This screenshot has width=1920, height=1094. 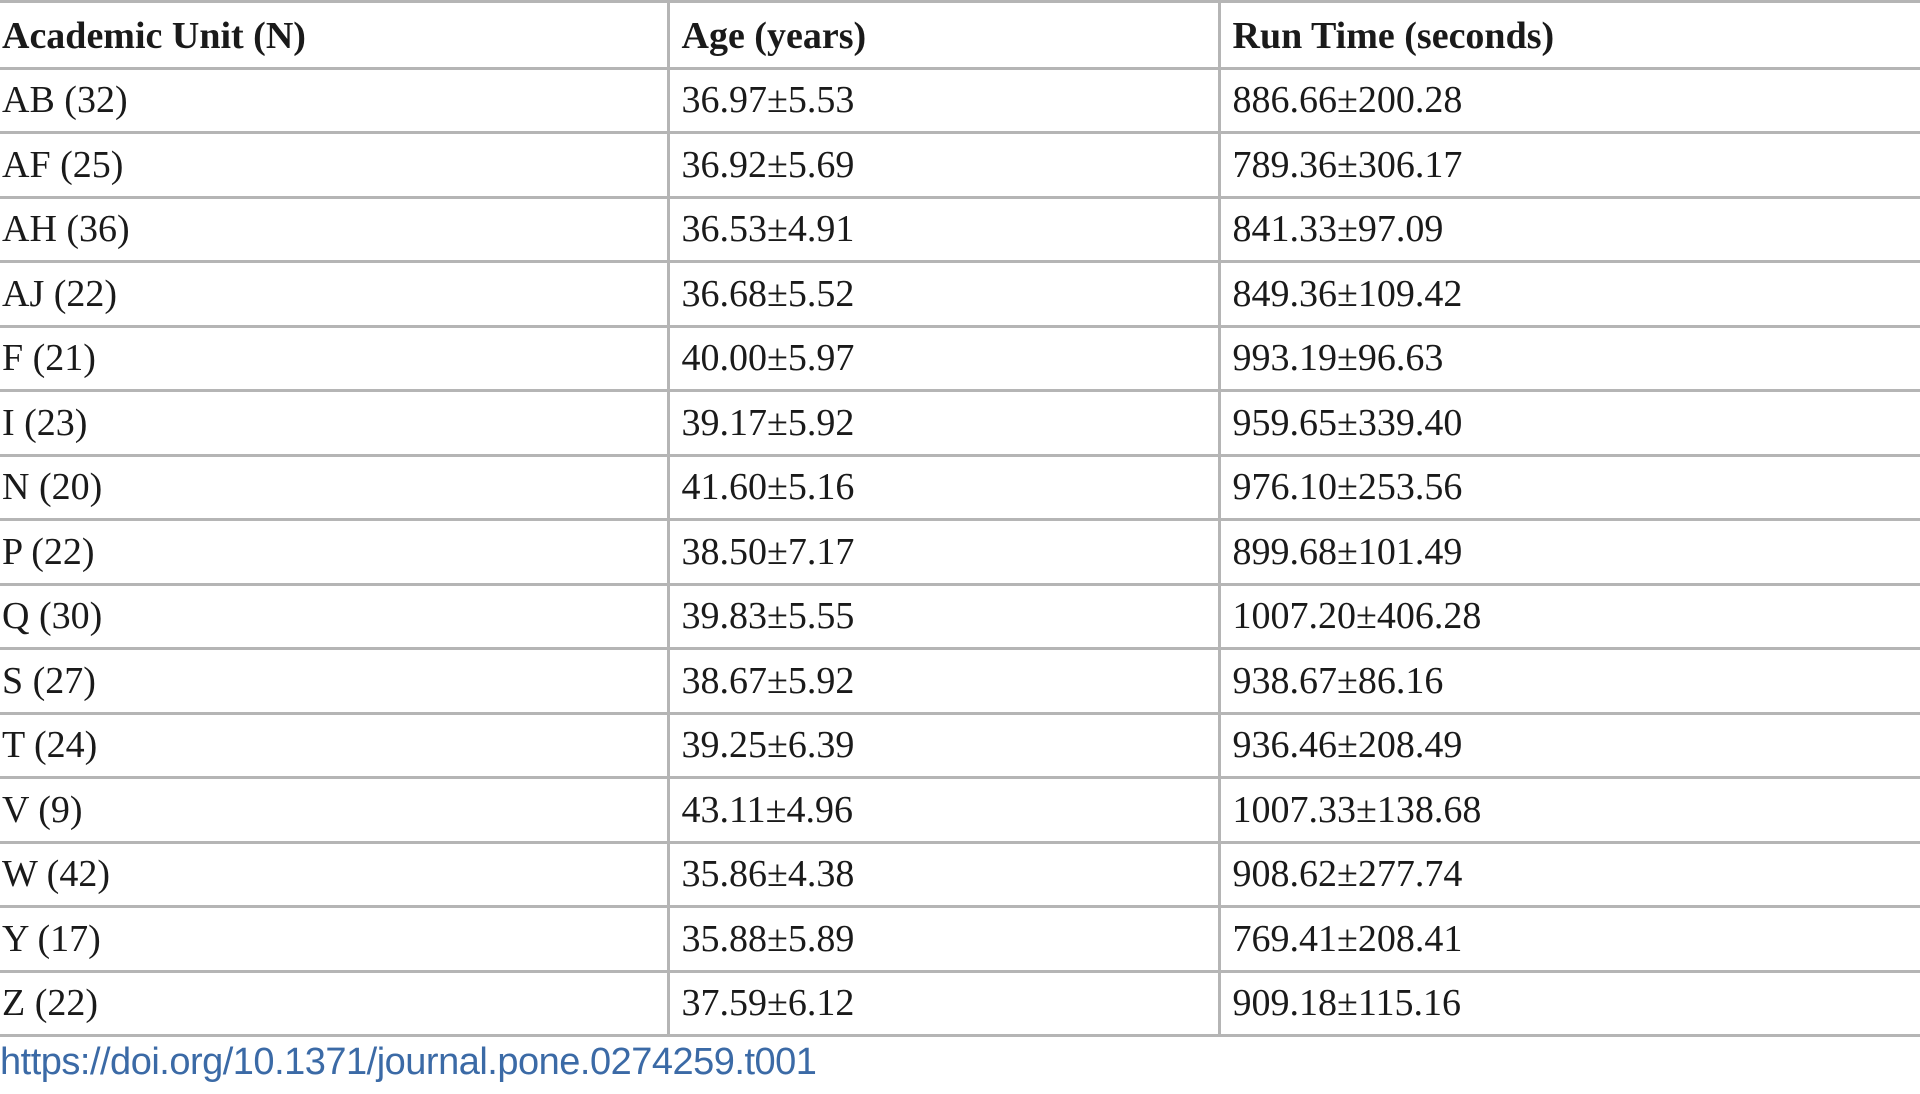 I want to click on cell-academic-unit: S (27), so click(x=334, y=681).